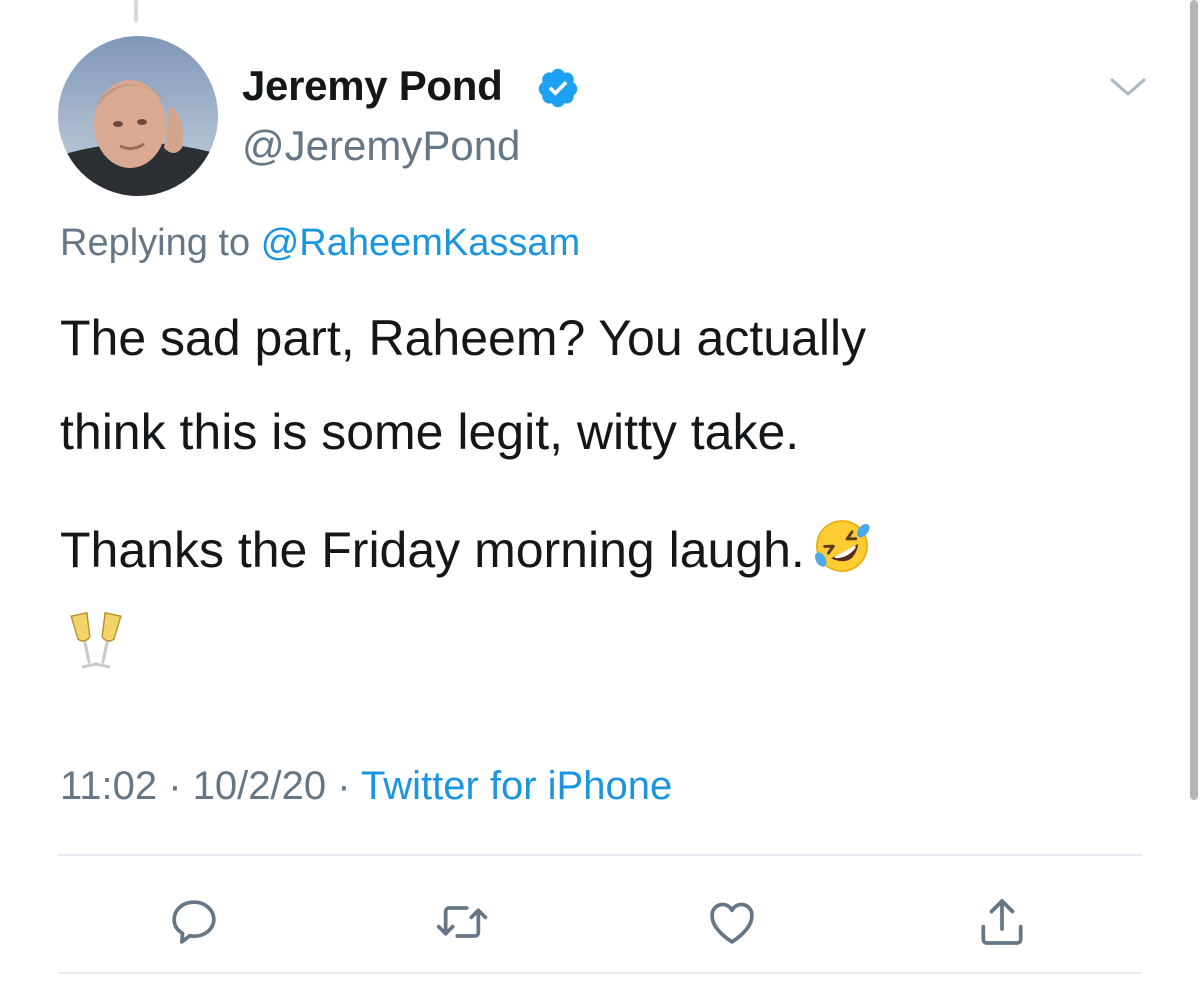 The width and height of the screenshot is (1200, 987). I want to click on clinking-glasses-emoji, so click(96, 640).